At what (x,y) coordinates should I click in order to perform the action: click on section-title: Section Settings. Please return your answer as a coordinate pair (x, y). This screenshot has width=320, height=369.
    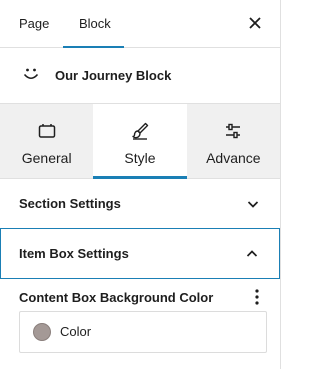
    Looking at the image, I should click on (70, 203).